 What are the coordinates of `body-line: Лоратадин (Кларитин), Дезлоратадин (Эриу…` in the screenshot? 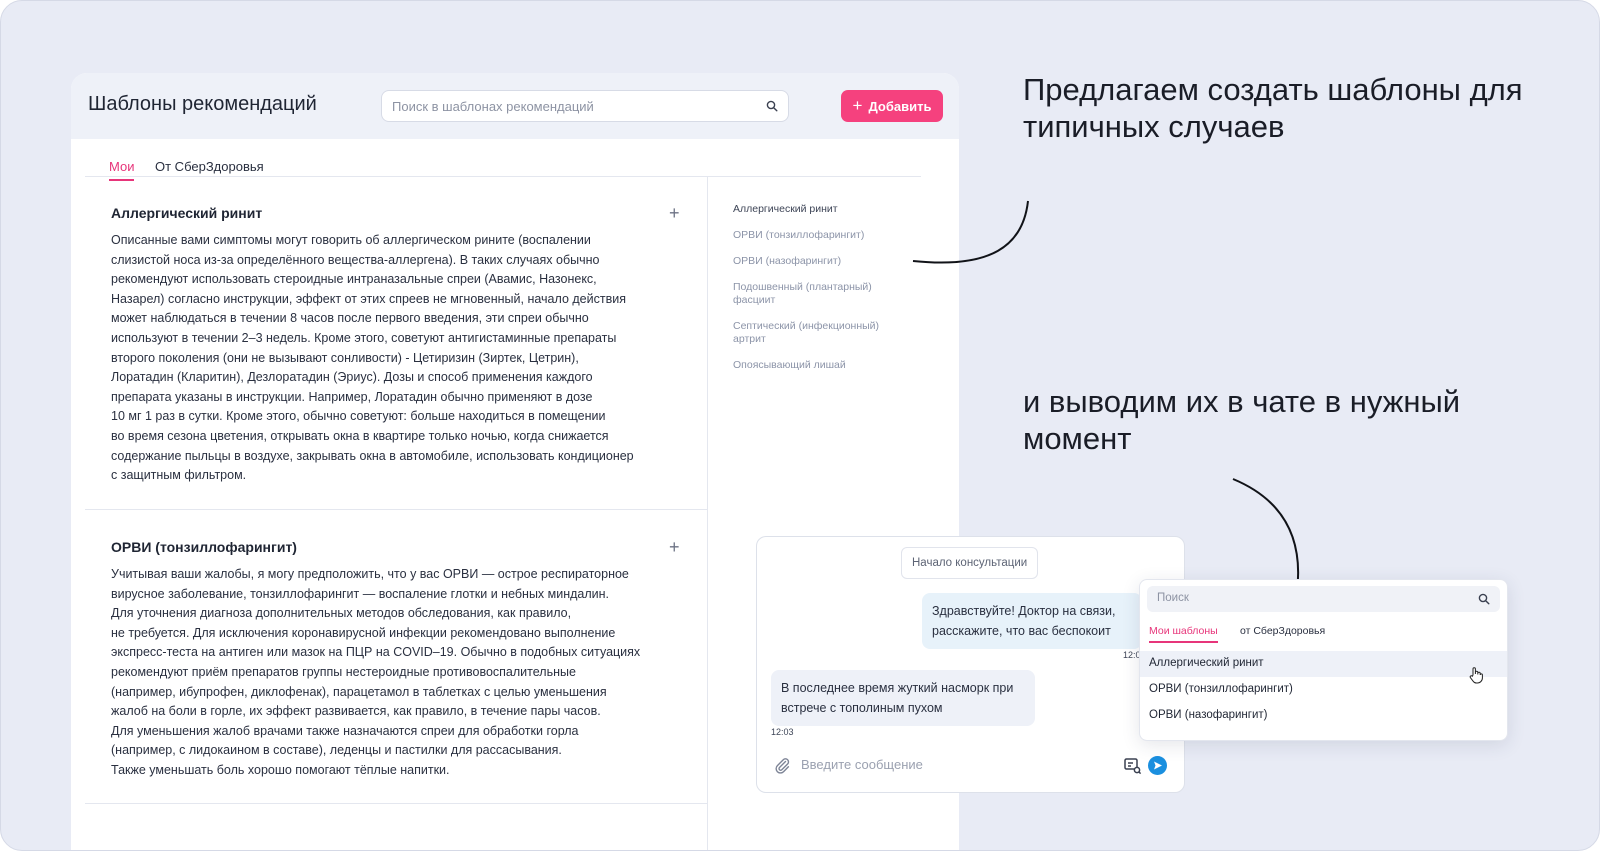 It's located at (352, 377).